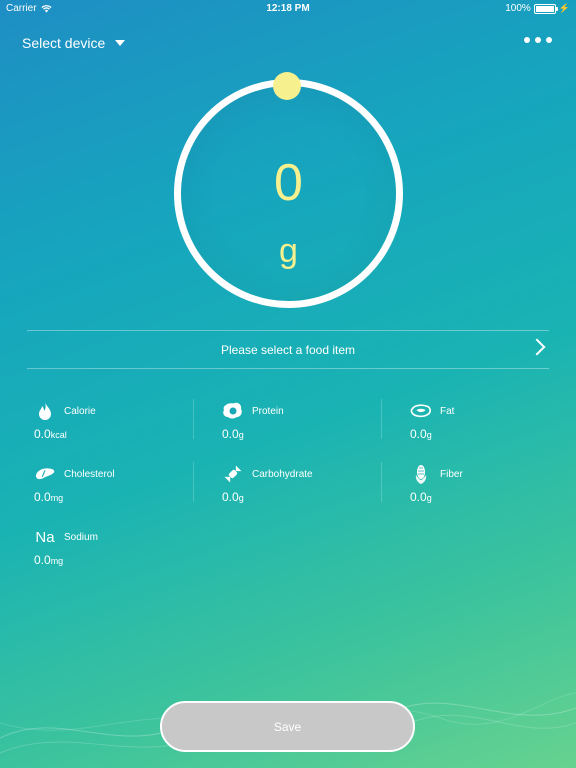 The width and height of the screenshot is (576, 768). What do you see at coordinates (233, 411) in the screenshot?
I see `egg-icon` at bounding box center [233, 411].